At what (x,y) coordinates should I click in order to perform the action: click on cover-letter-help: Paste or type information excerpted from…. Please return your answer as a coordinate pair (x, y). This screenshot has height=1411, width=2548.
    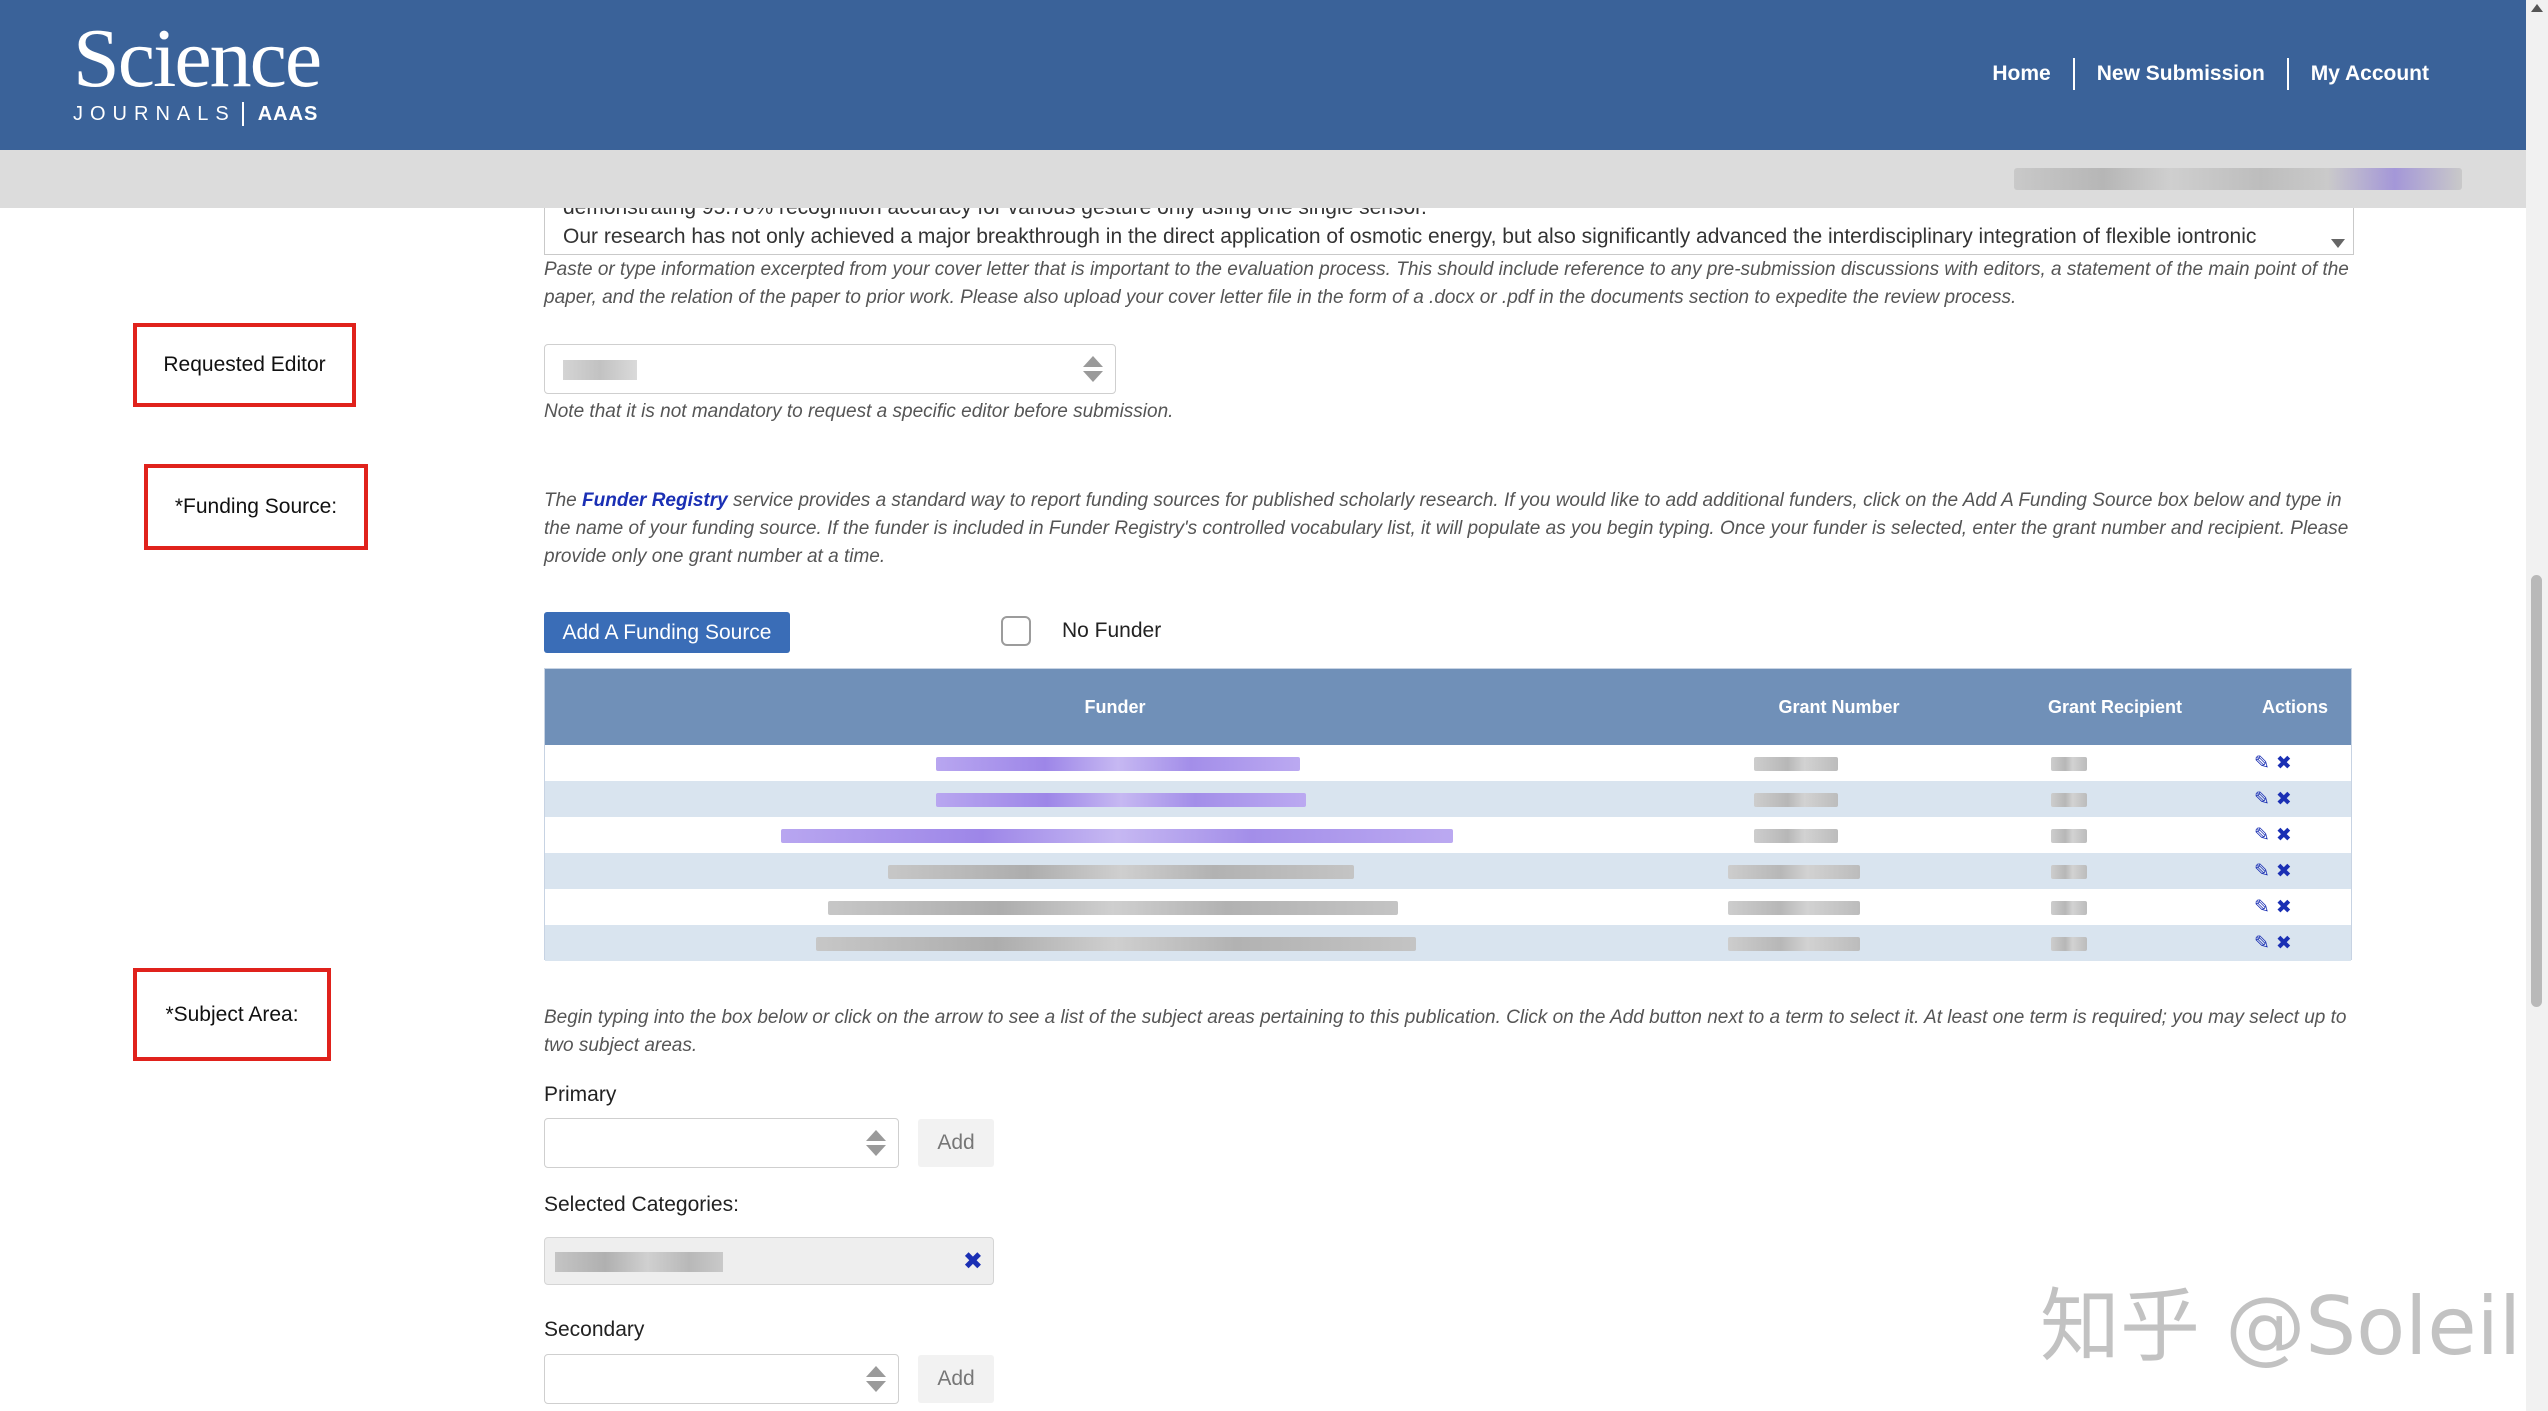
    Looking at the image, I should click on (1446, 283).